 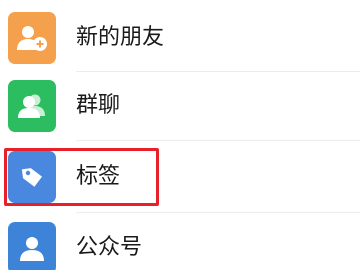 I want to click on new-friends-label: 新的朋友, so click(x=120, y=37).